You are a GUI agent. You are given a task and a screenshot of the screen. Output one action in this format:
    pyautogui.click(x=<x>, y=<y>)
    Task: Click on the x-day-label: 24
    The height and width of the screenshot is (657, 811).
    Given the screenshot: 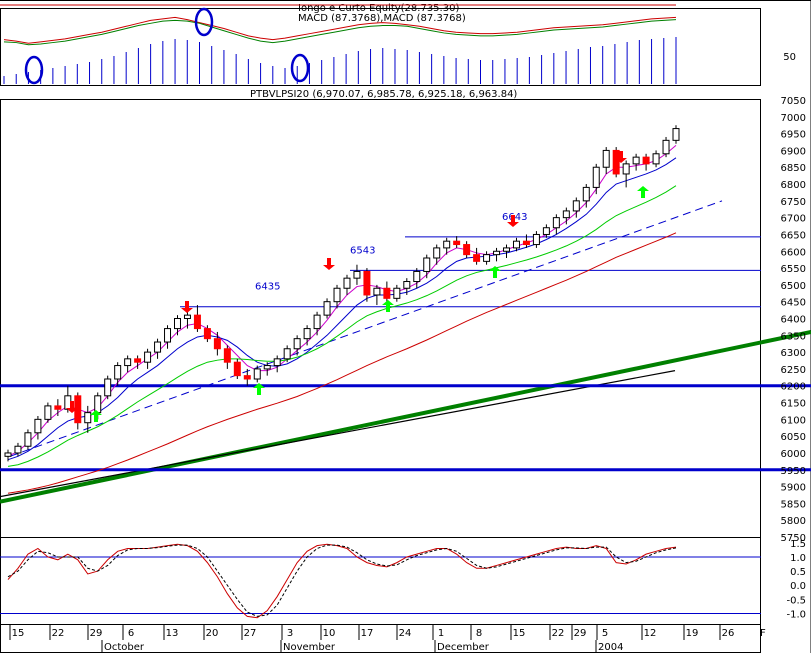 What is the action you would take?
    pyautogui.click(x=405, y=633)
    